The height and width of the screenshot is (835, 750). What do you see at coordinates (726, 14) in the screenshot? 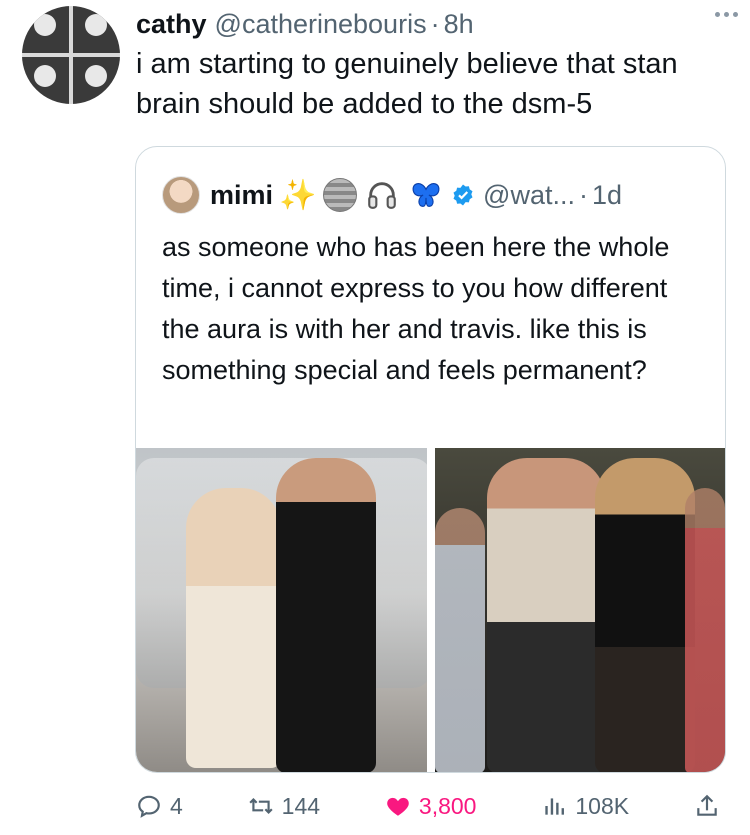
I see `more-options-icon` at bounding box center [726, 14].